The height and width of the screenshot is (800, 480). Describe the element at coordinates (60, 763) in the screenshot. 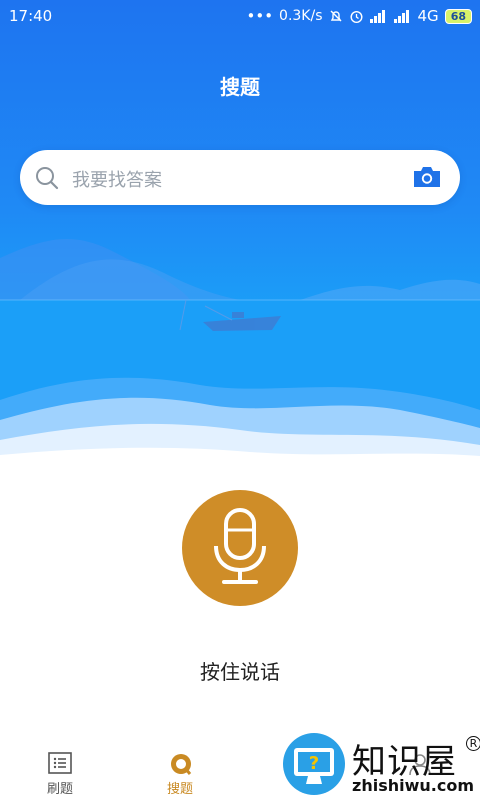

I see `list-icon` at that location.